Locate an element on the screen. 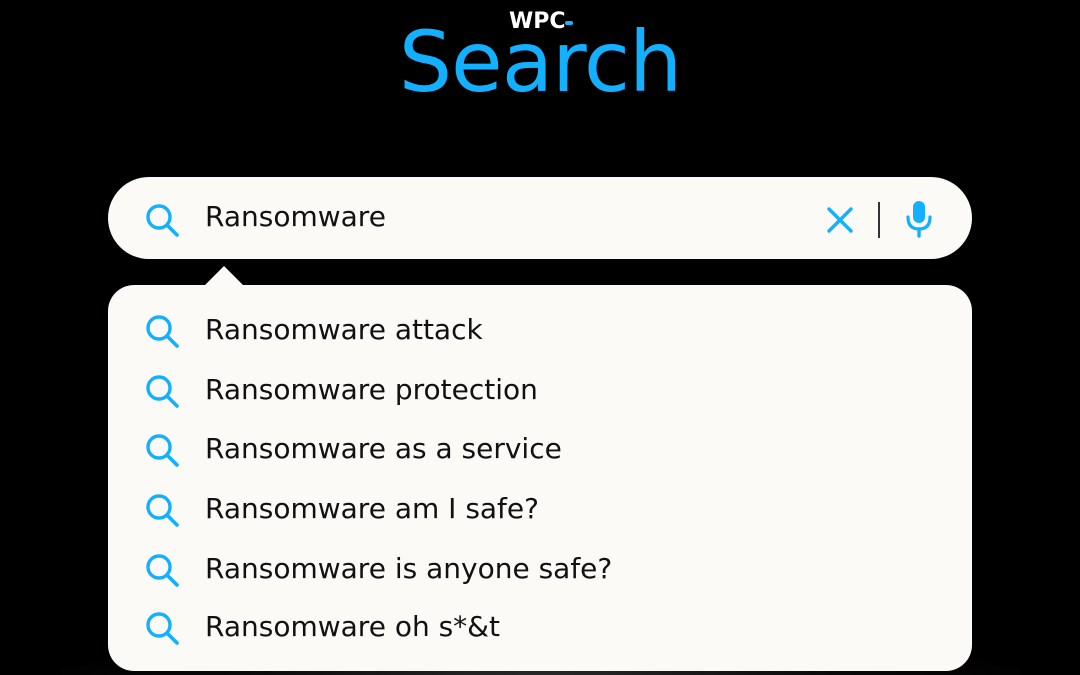  suggestion-pointer is located at coordinates (224, 276).